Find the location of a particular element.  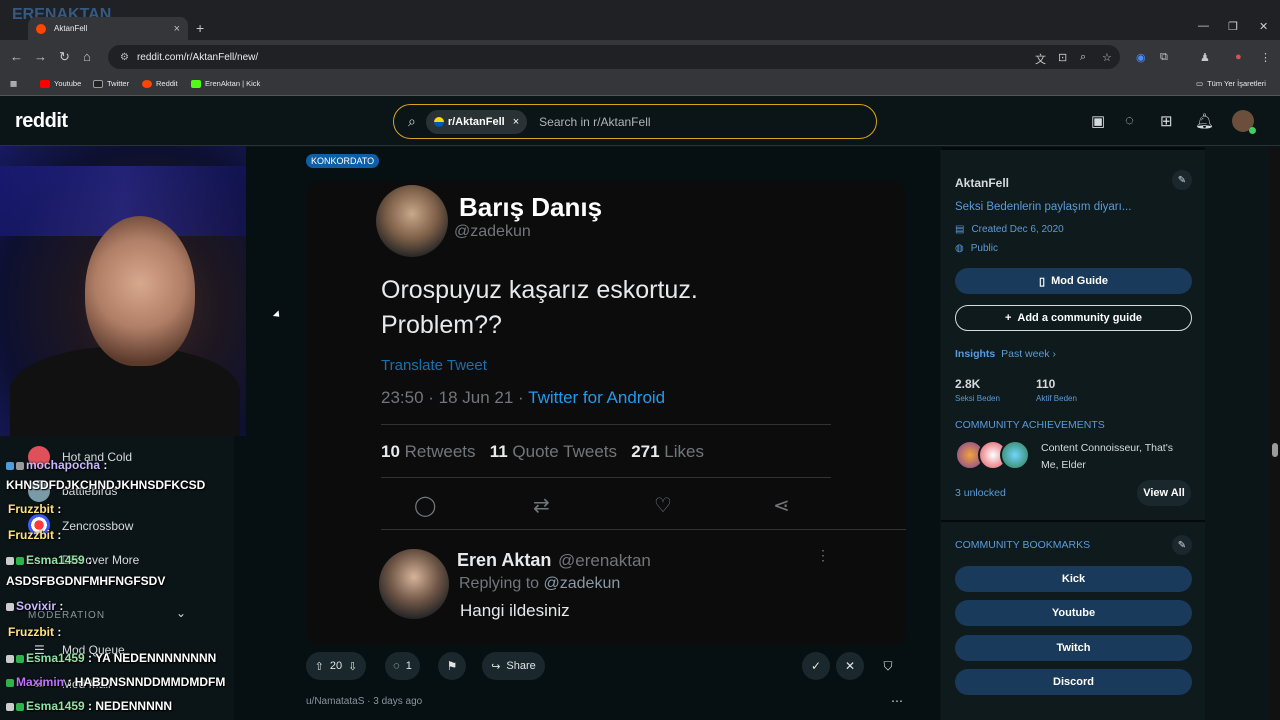

post-flair: KONKORDATO is located at coordinates (343, 161).